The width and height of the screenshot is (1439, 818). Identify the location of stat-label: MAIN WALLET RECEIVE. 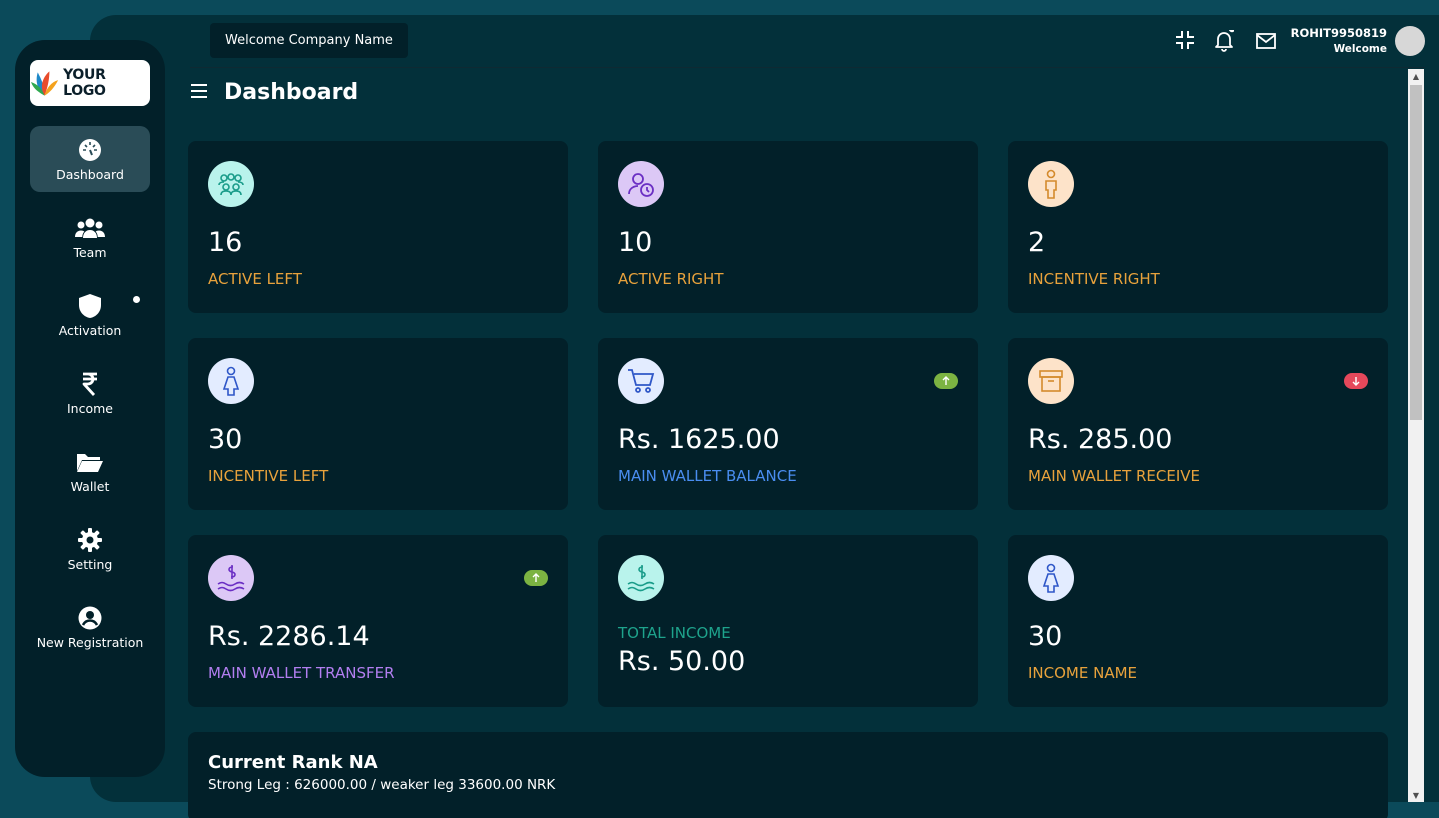
(1114, 476).